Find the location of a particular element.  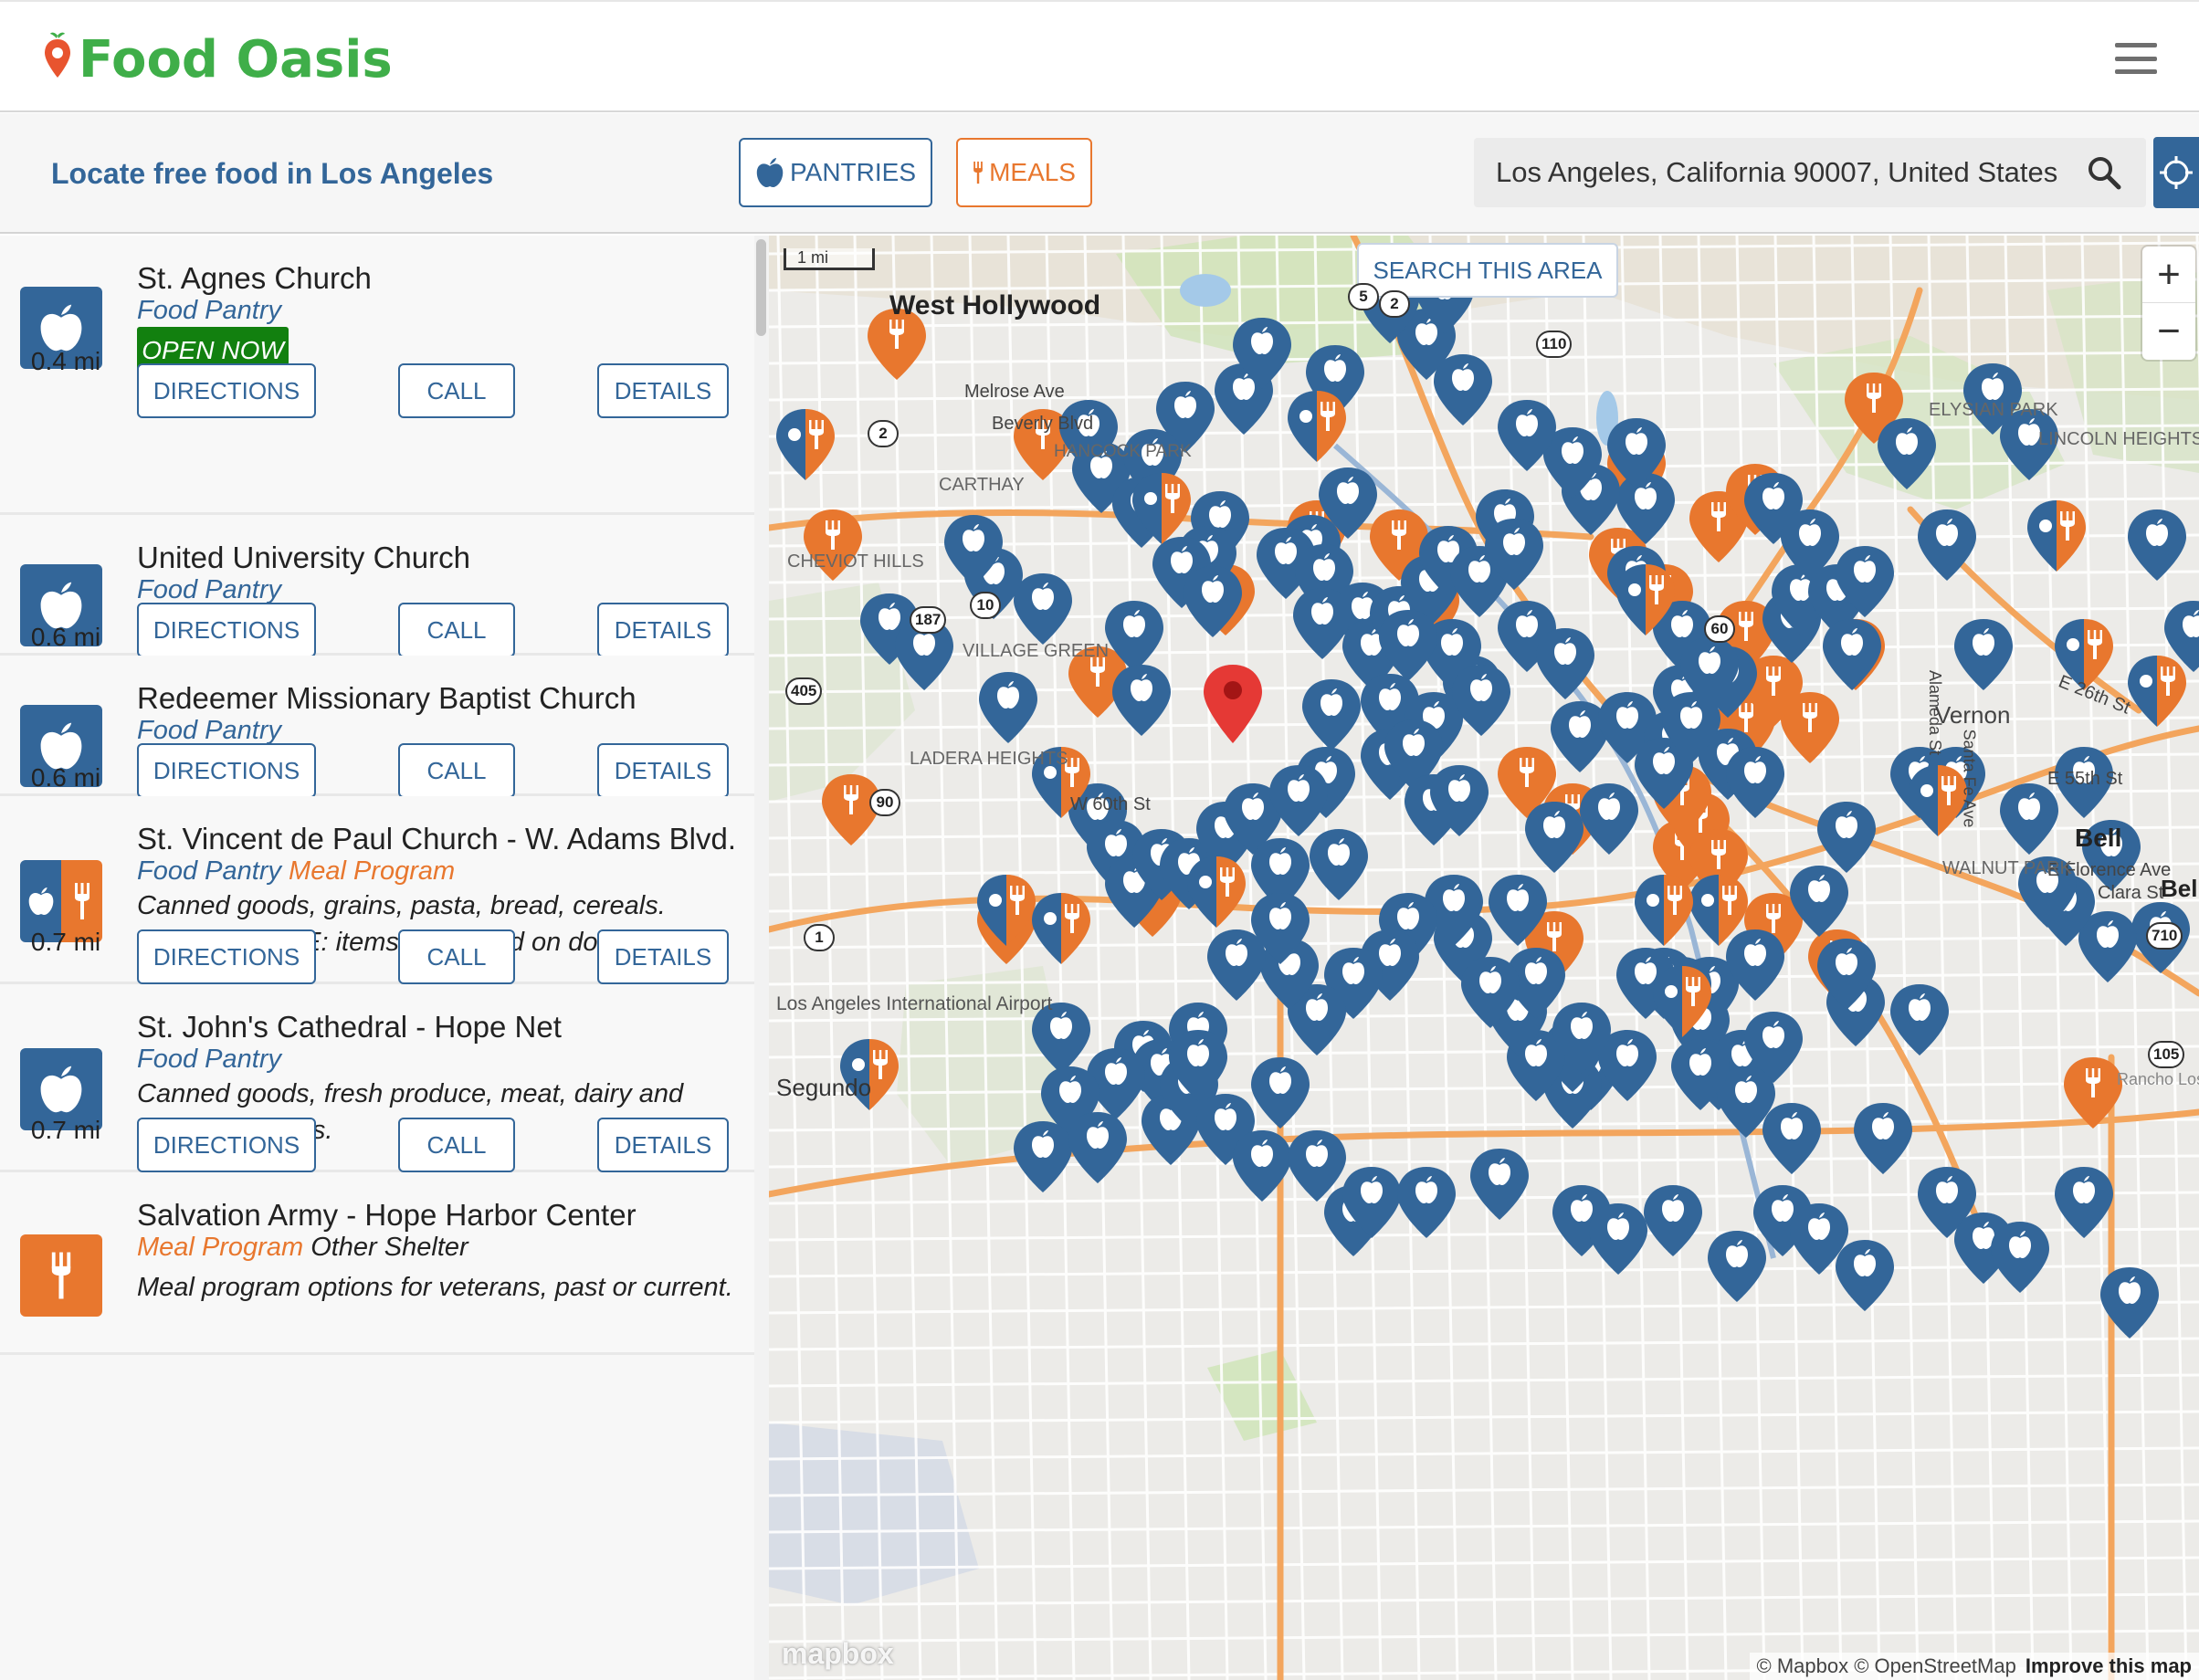

zoom-in-button: + is located at coordinates (2168, 275).